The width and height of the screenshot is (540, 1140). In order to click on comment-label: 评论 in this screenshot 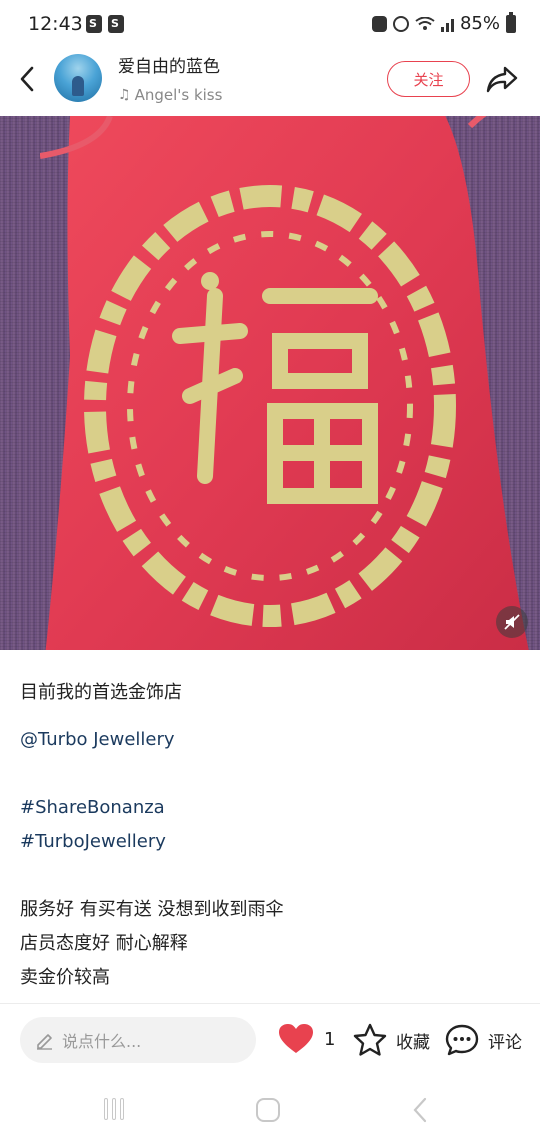, I will do `click(505, 1042)`.